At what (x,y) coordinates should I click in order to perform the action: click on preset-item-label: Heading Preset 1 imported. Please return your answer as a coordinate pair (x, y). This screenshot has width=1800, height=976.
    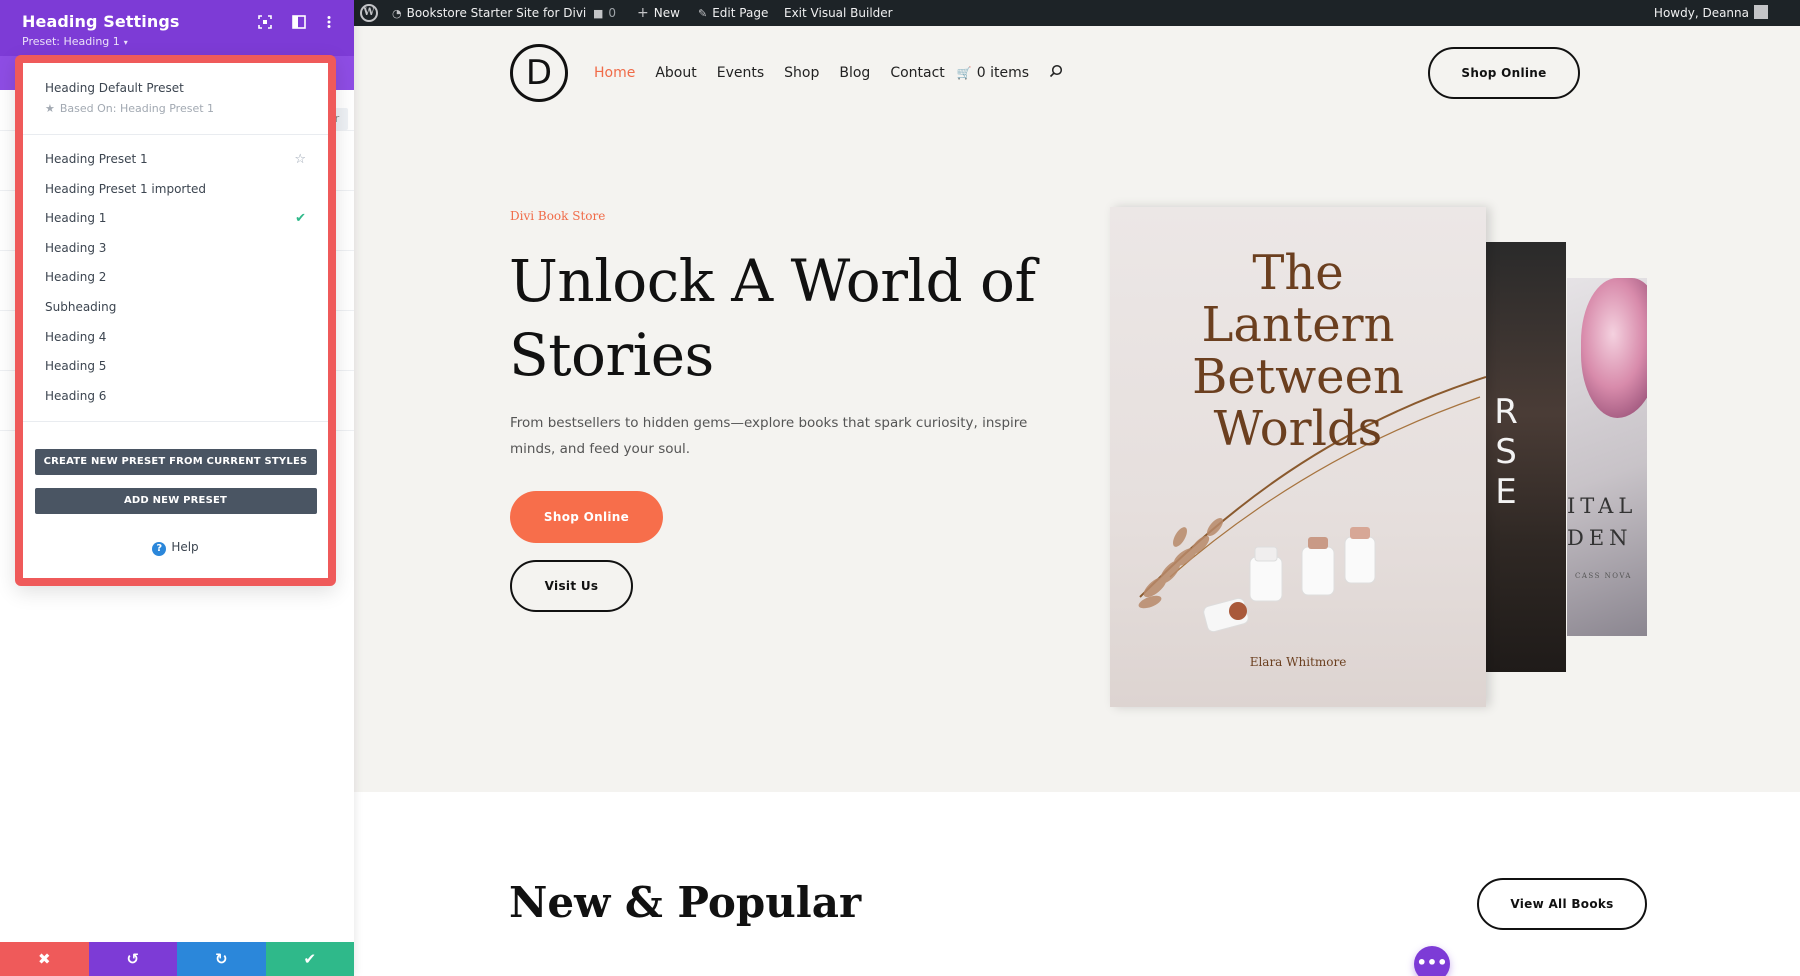
    Looking at the image, I should click on (125, 189).